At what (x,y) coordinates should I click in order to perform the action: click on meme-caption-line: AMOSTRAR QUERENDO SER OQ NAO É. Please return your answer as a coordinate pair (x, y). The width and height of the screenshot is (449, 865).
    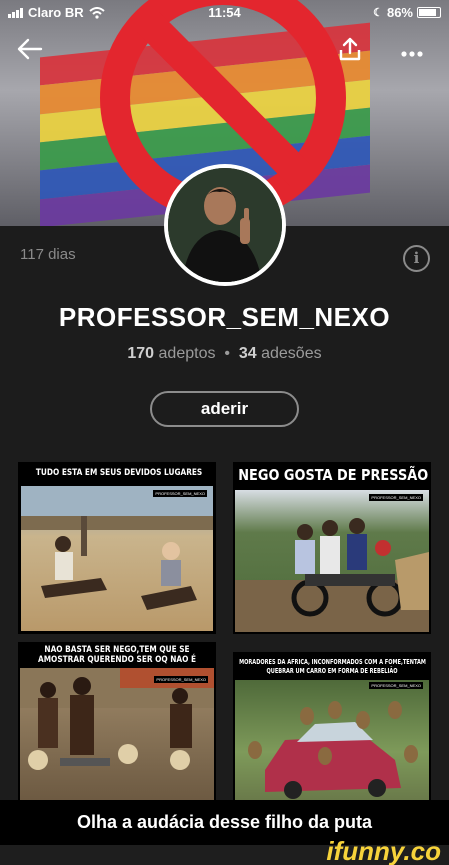
    Looking at the image, I should click on (117, 660).